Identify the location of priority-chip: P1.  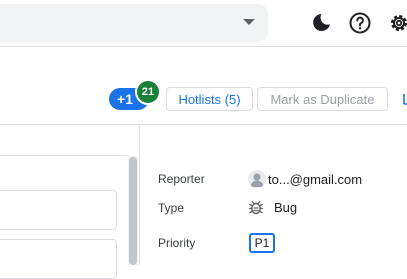
(262, 243).